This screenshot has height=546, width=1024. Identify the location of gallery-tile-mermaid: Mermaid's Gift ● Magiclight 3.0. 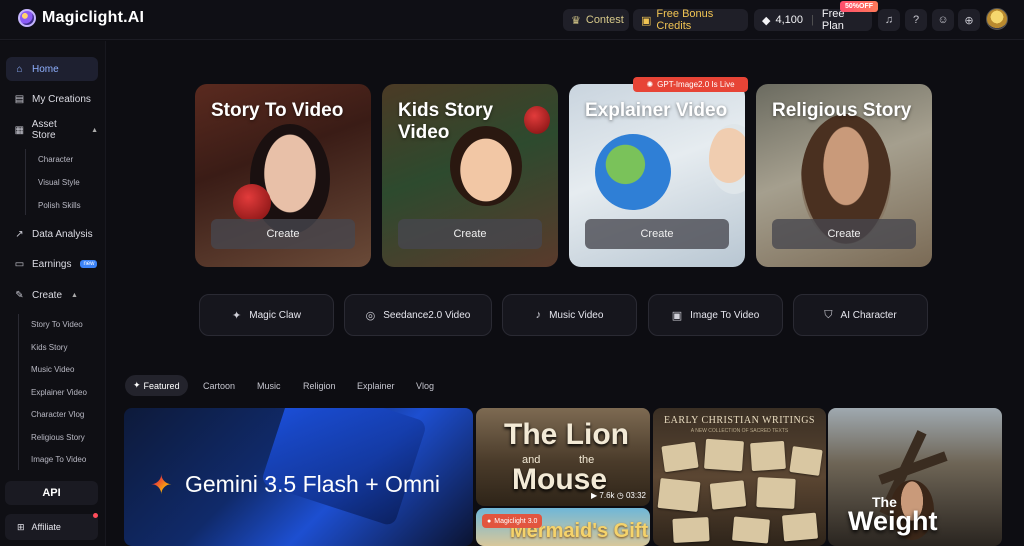
(563, 527).